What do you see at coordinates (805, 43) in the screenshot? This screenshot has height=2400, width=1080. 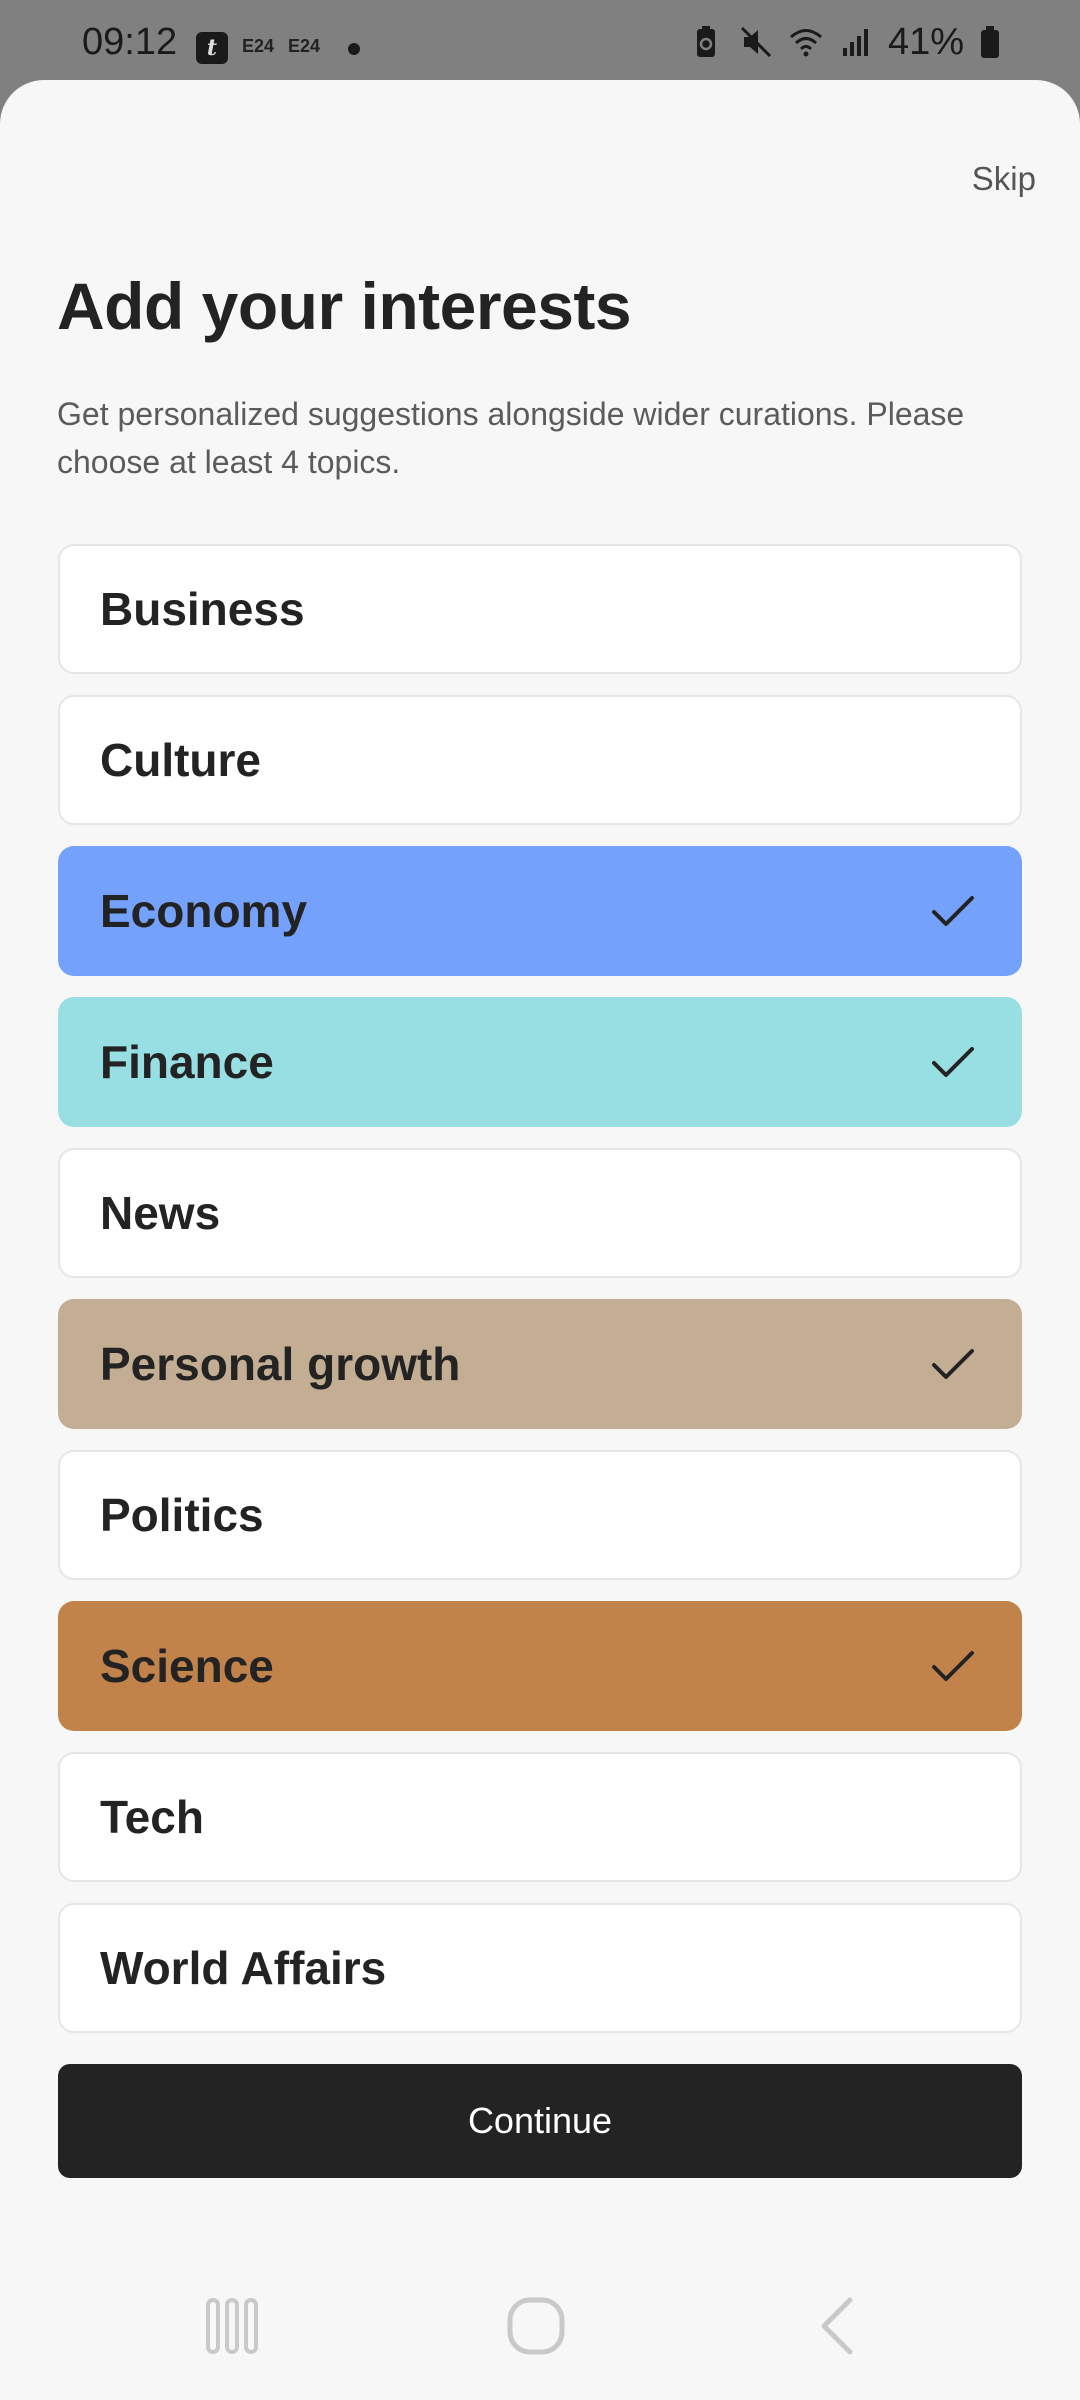 I see `wifi-icon` at bounding box center [805, 43].